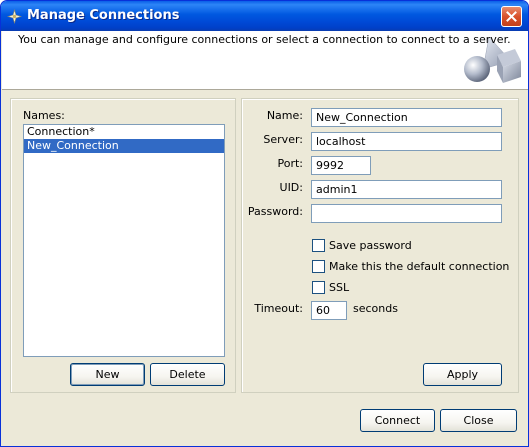 This screenshot has height=447, width=529. Describe the element at coordinates (264, 16) in the screenshot. I see `title-bar: Manage Connections` at that location.